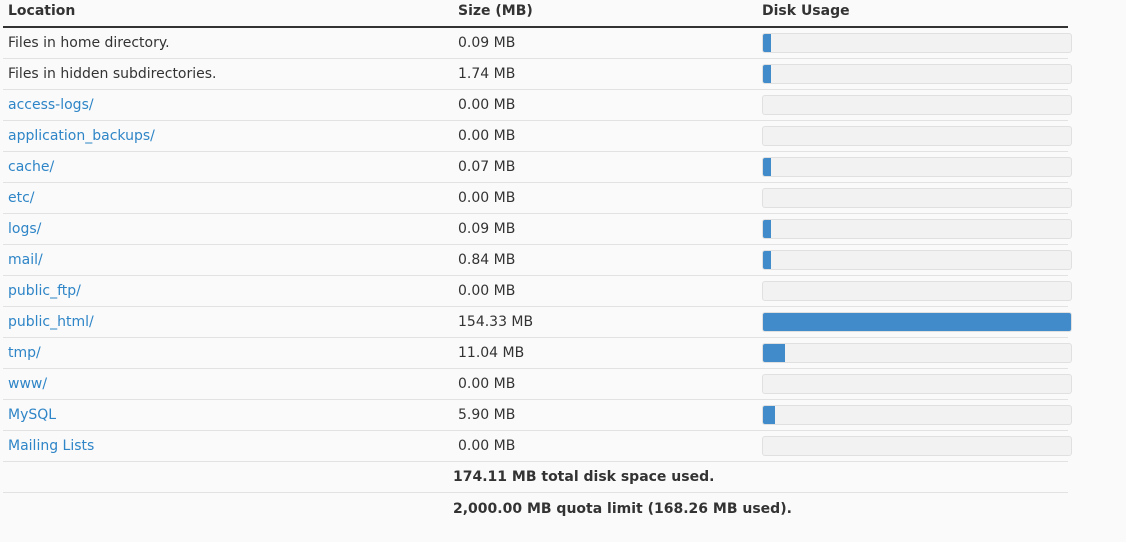  What do you see at coordinates (537, 322) in the screenshot?
I see `table-row: public_html/154.33 MB` at bounding box center [537, 322].